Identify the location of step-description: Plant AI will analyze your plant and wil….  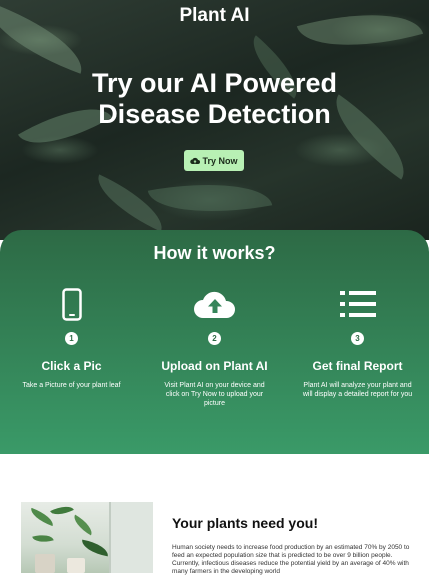
(357, 390).